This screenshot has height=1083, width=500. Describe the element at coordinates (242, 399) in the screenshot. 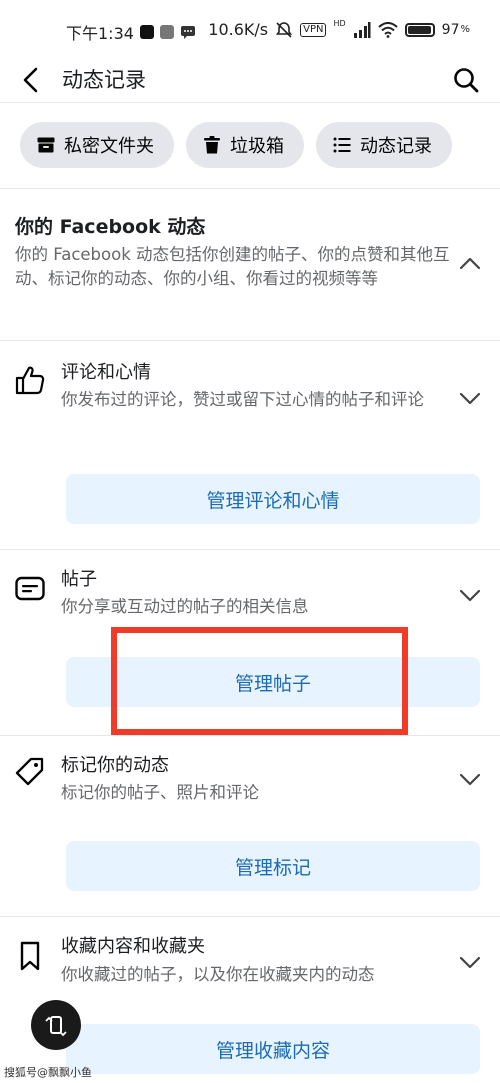

I see `item-description: 你发布过的评论，赞过或留下过心情的帖子和评论` at that location.